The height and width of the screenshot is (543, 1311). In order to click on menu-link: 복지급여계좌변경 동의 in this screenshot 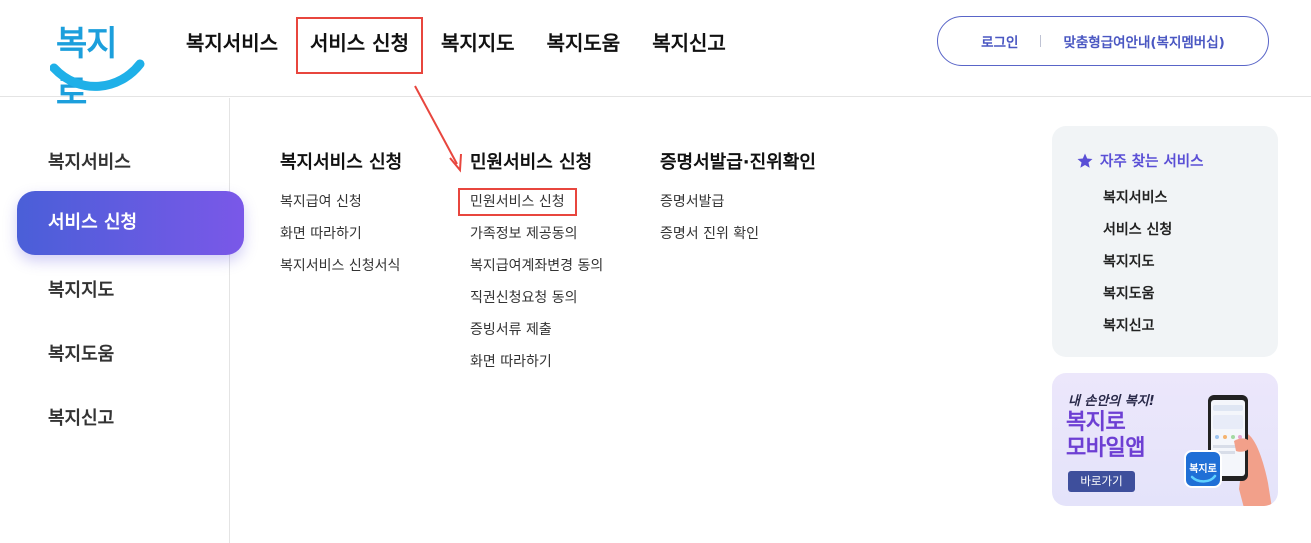, I will do `click(536, 270)`.